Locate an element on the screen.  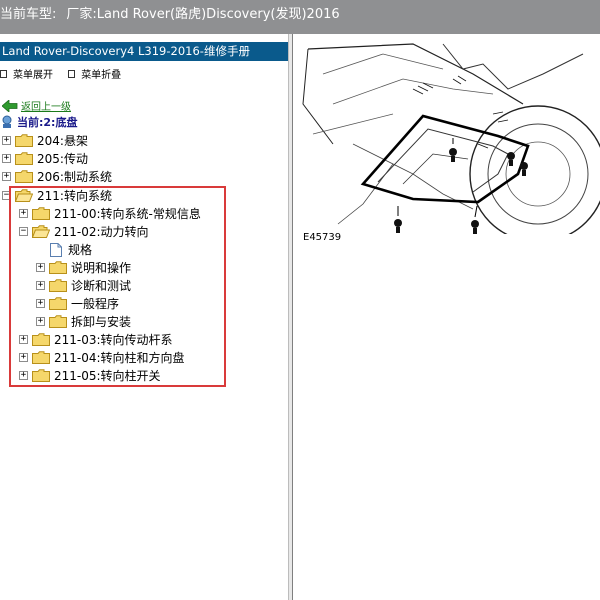
vehicle-name: 厂家:Land Rover(路虎)Discovery(发现)2016 is located at coordinates (203, 14).